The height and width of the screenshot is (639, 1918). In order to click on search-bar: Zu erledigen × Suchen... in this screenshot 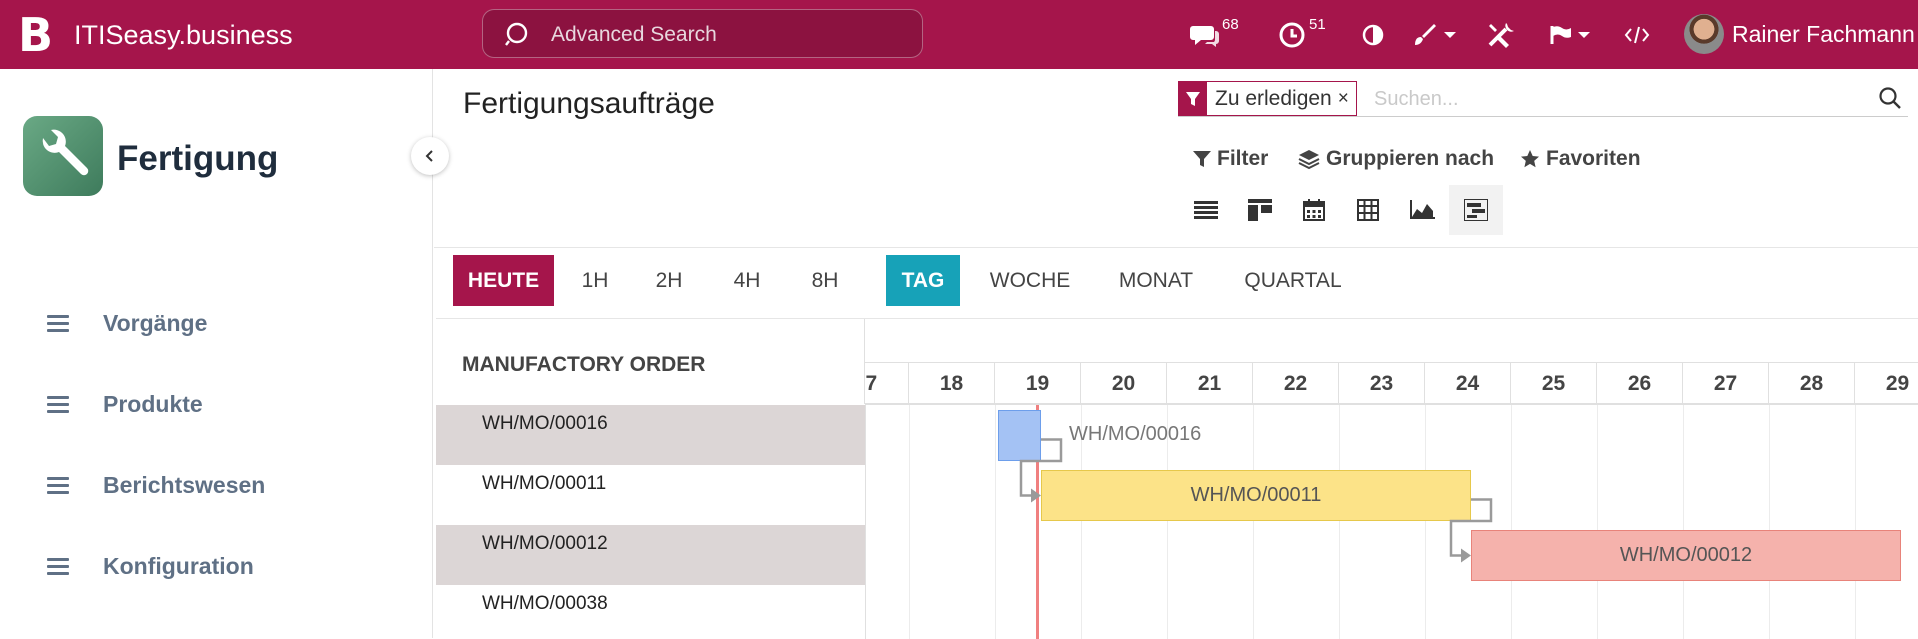, I will do `click(1543, 99)`.